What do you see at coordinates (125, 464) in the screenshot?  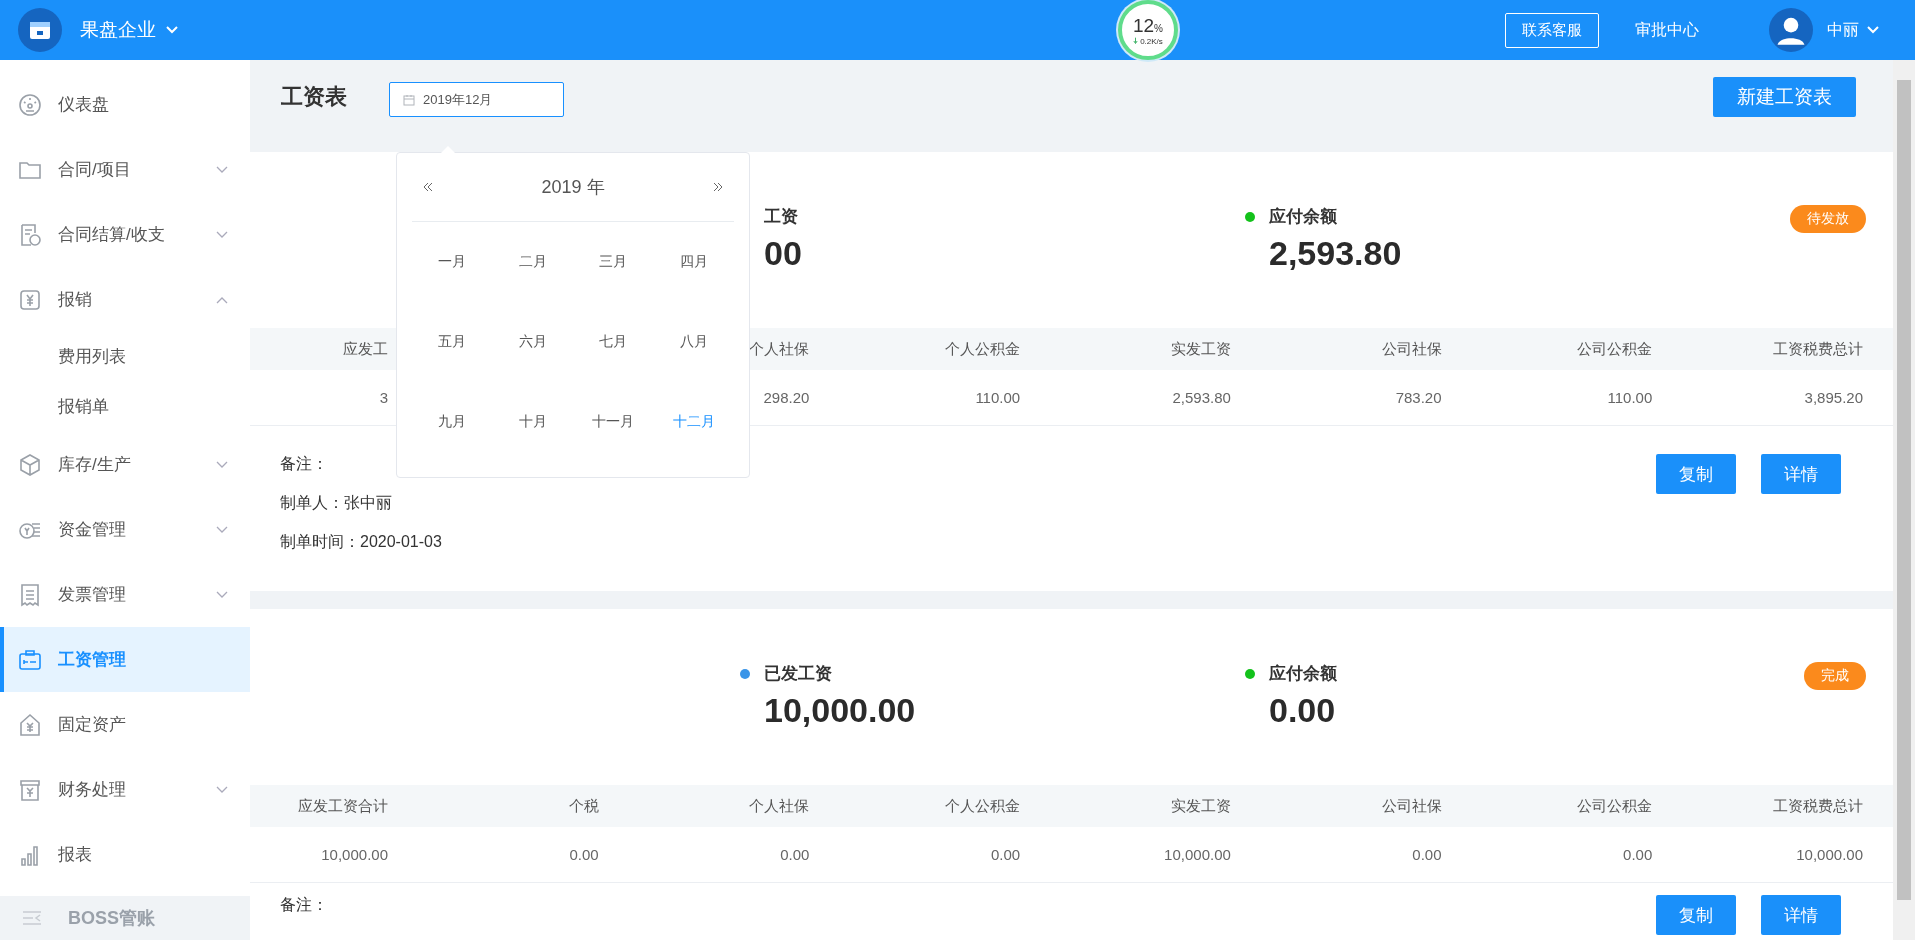 I see `sidebar-item: 库存/生产` at bounding box center [125, 464].